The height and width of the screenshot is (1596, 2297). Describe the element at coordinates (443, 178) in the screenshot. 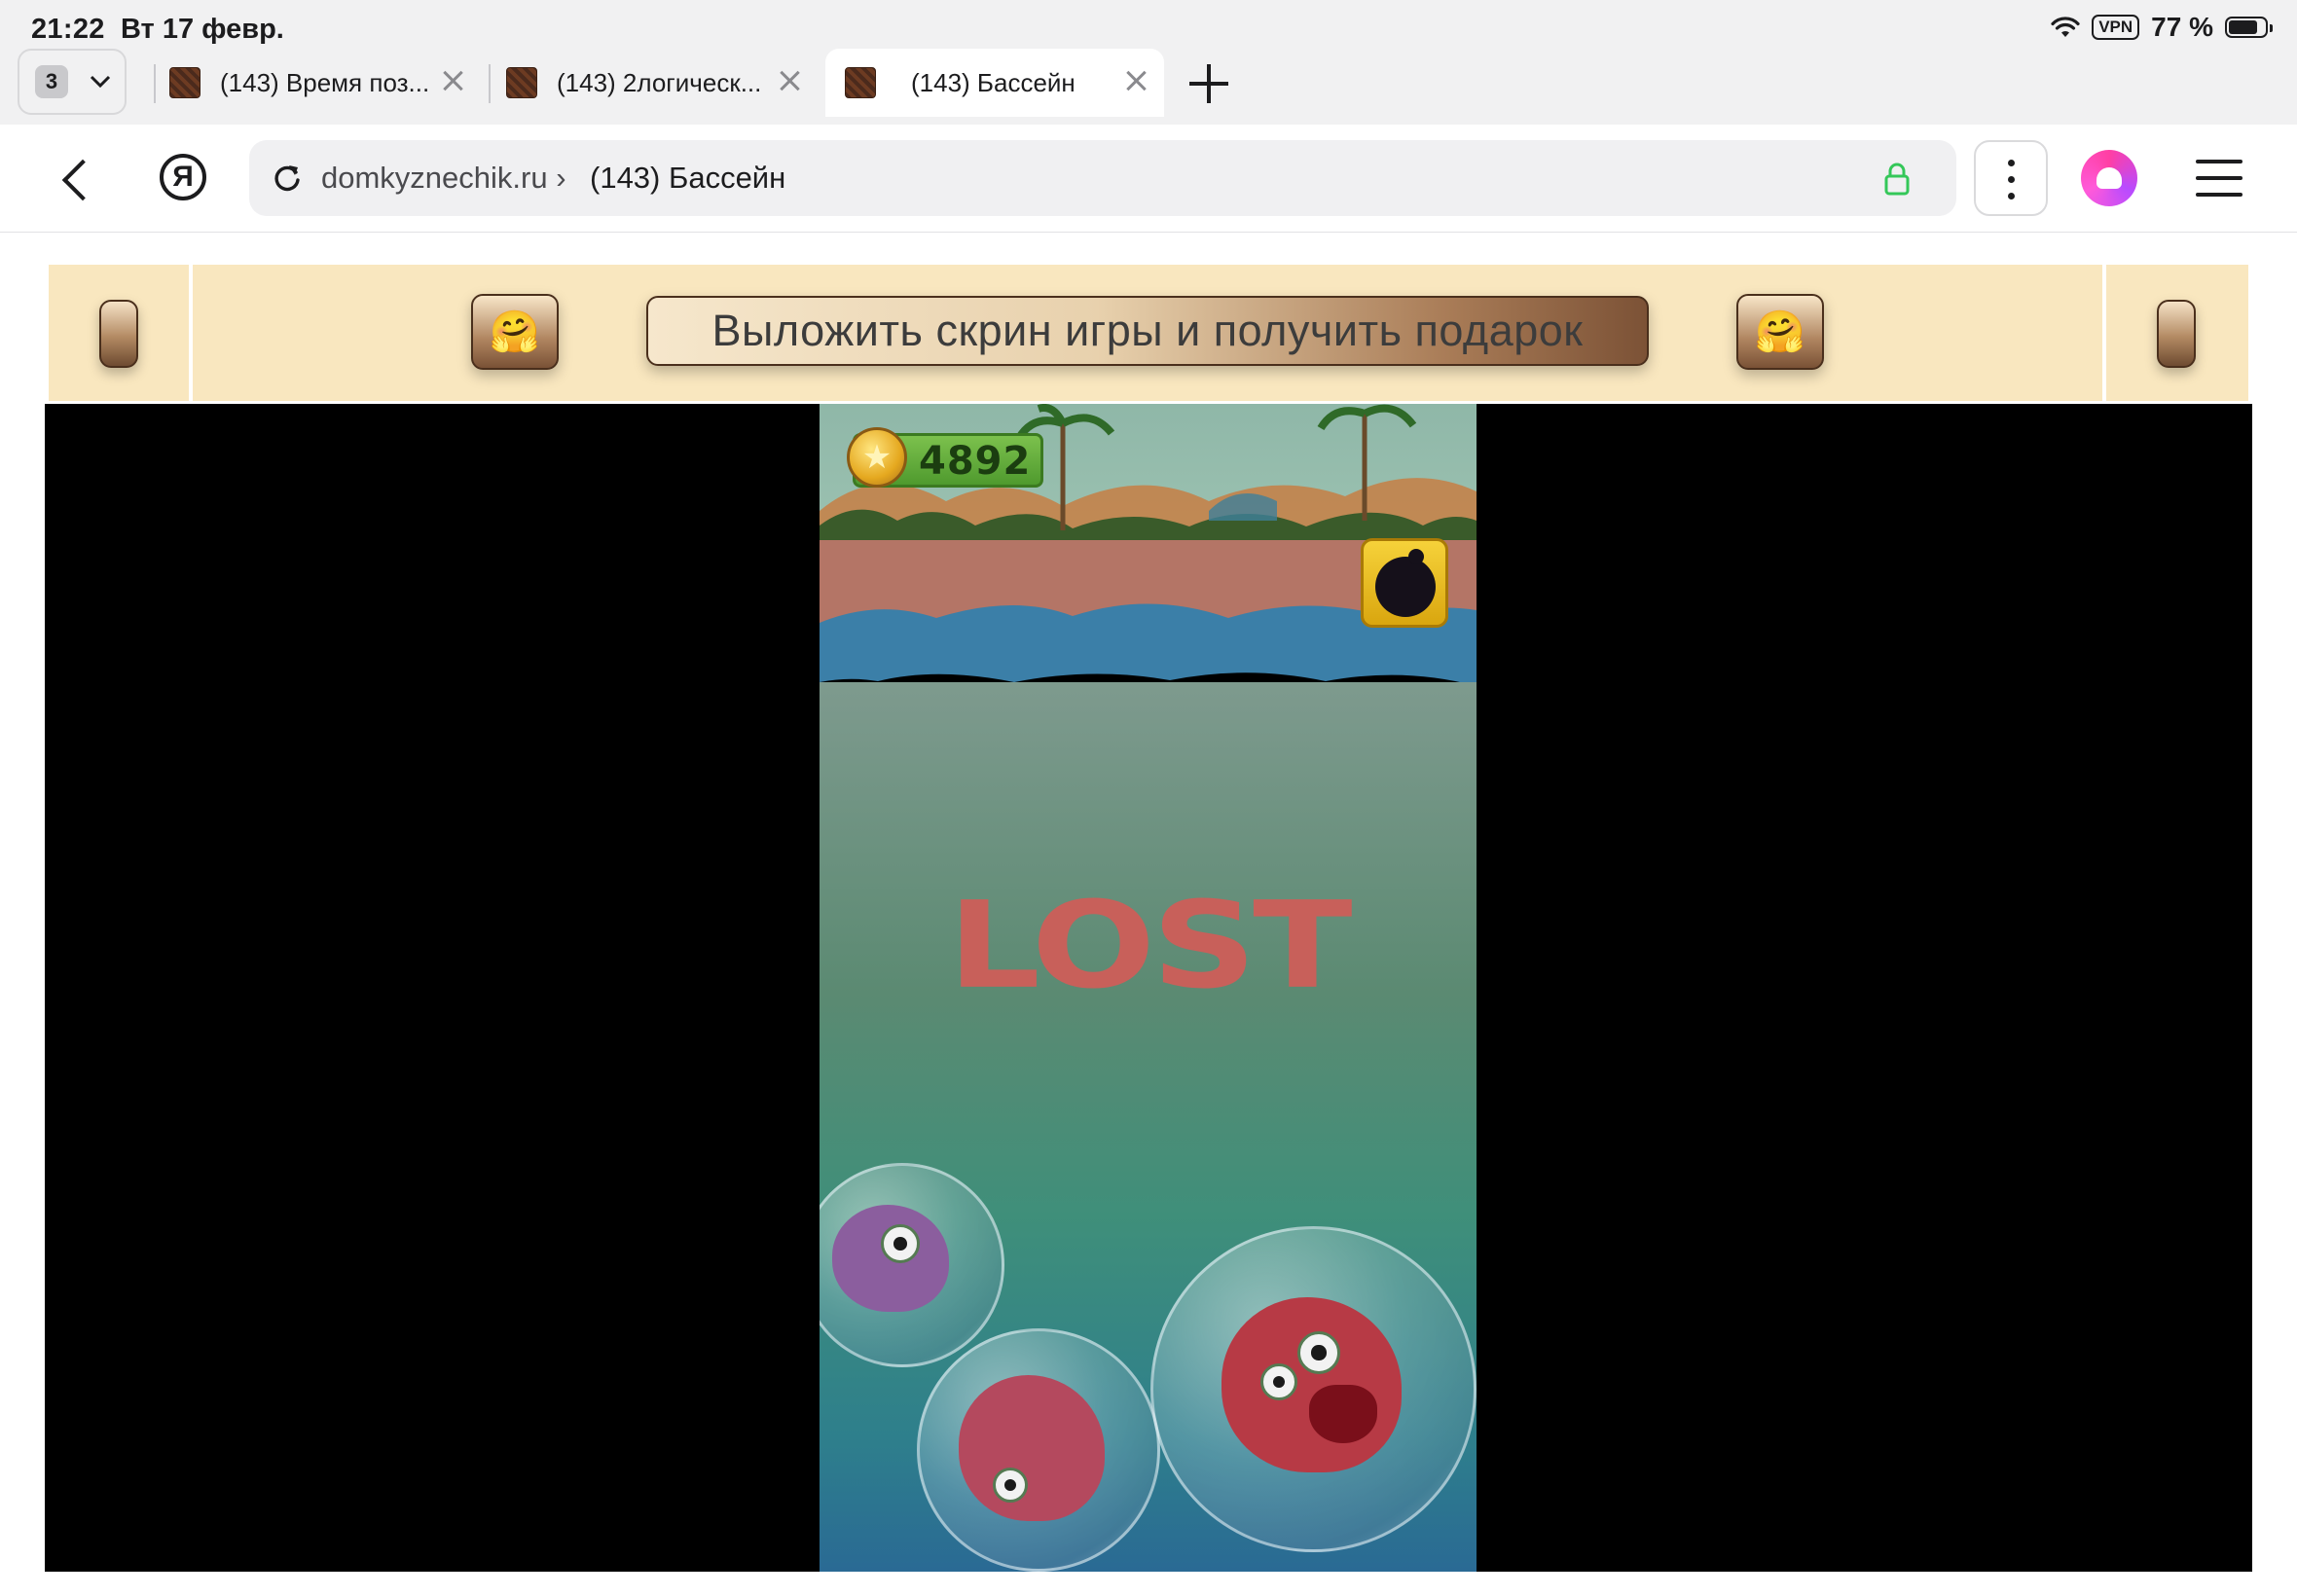

I see `url-domain: domkyznechik.ru ›` at that location.